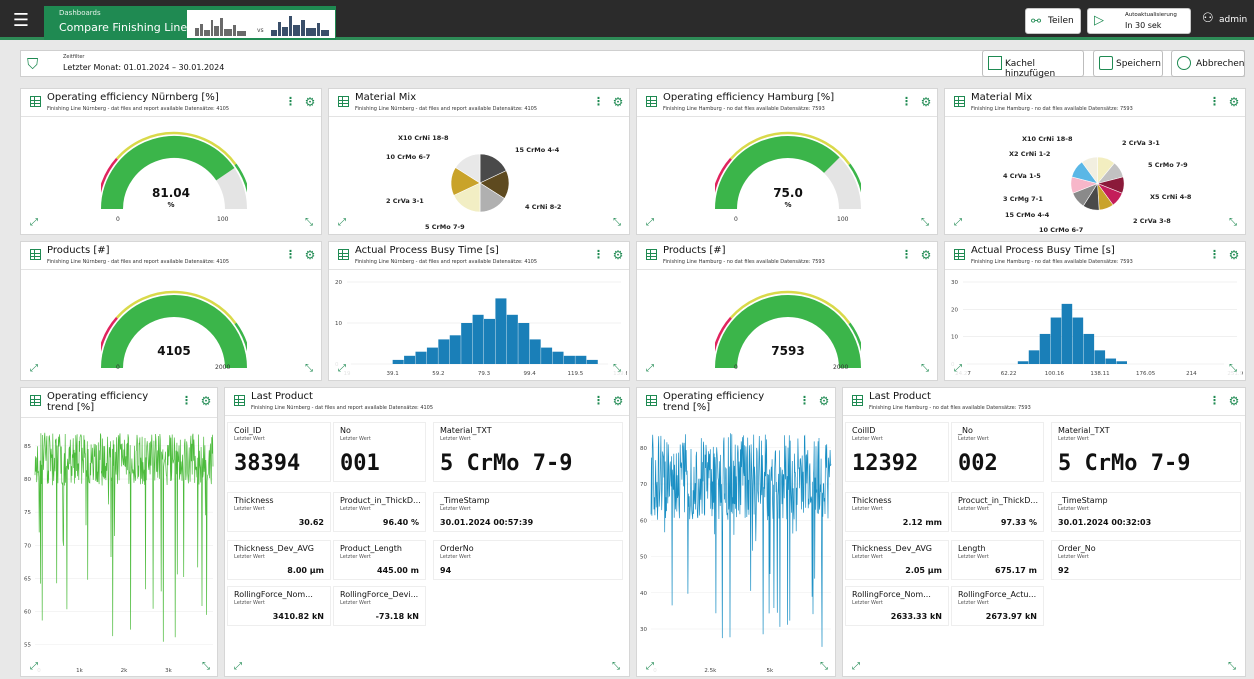 This screenshot has width=1254, height=679. What do you see at coordinates (897, 452) in the screenshot?
I see `kpi-tile: CoilID Letzter Wert 12392` at bounding box center [897, 452].